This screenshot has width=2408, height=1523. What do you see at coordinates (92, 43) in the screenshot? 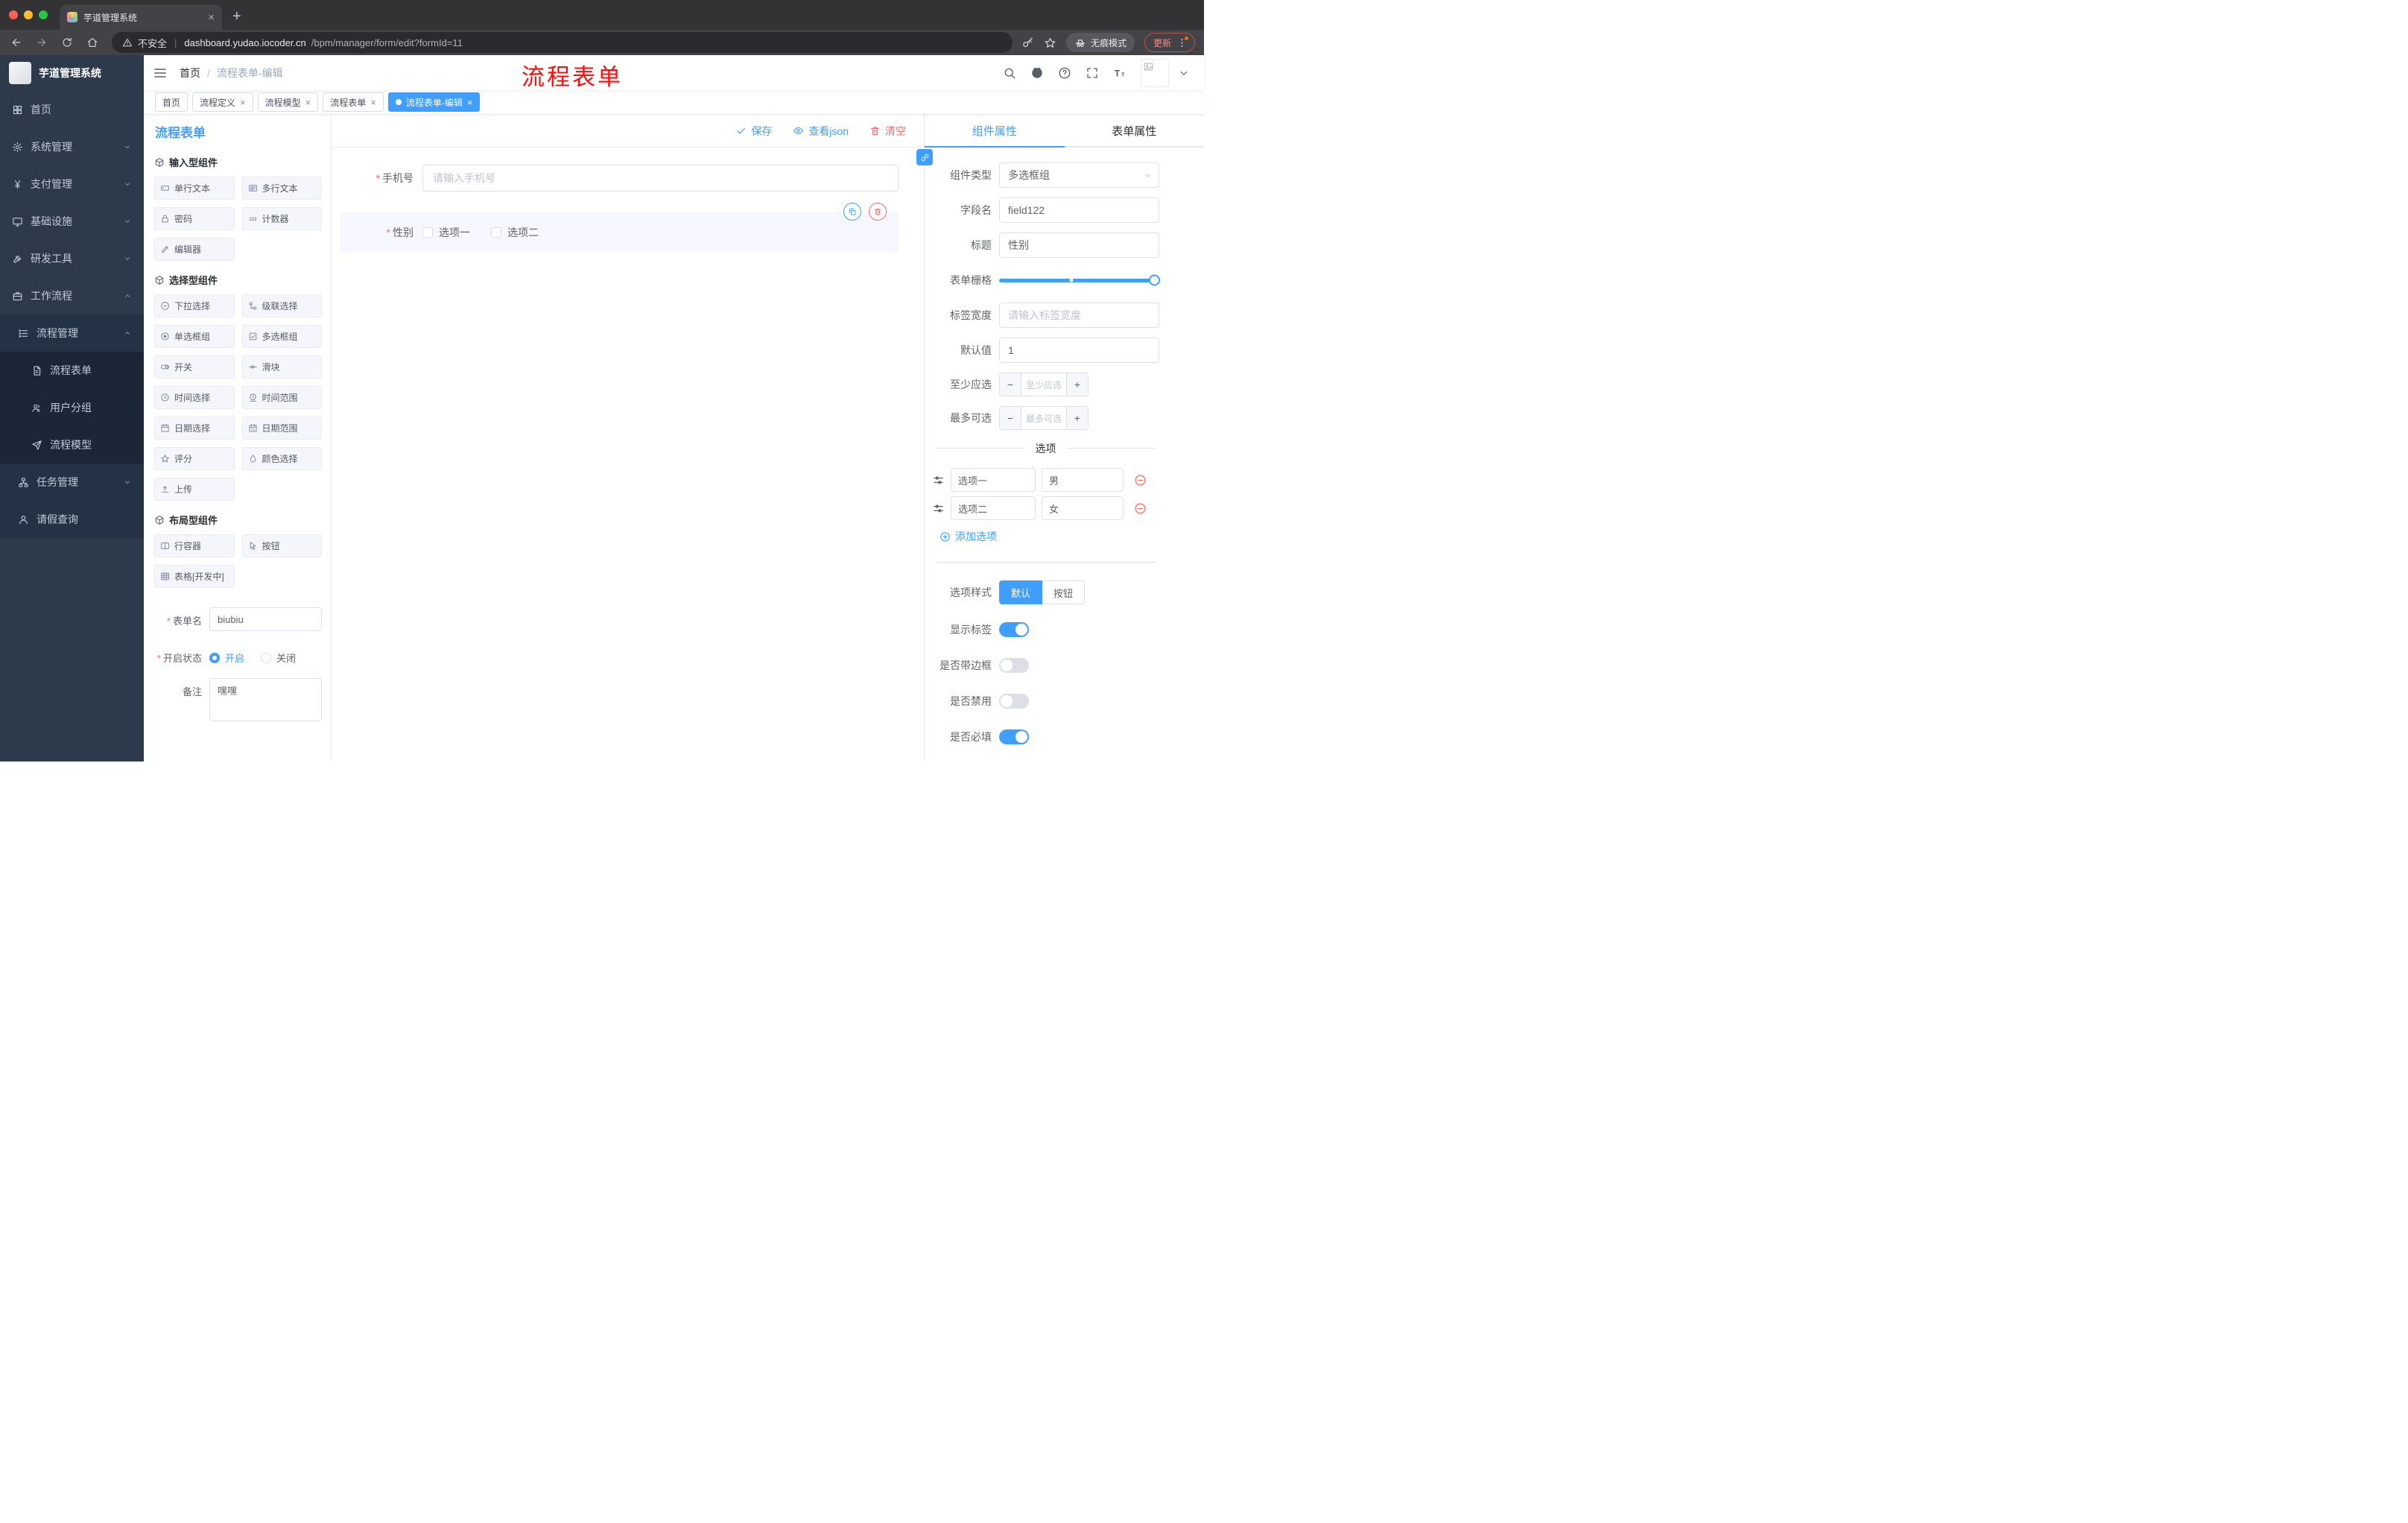
I see `home-button` at bounding box center [92, 43].